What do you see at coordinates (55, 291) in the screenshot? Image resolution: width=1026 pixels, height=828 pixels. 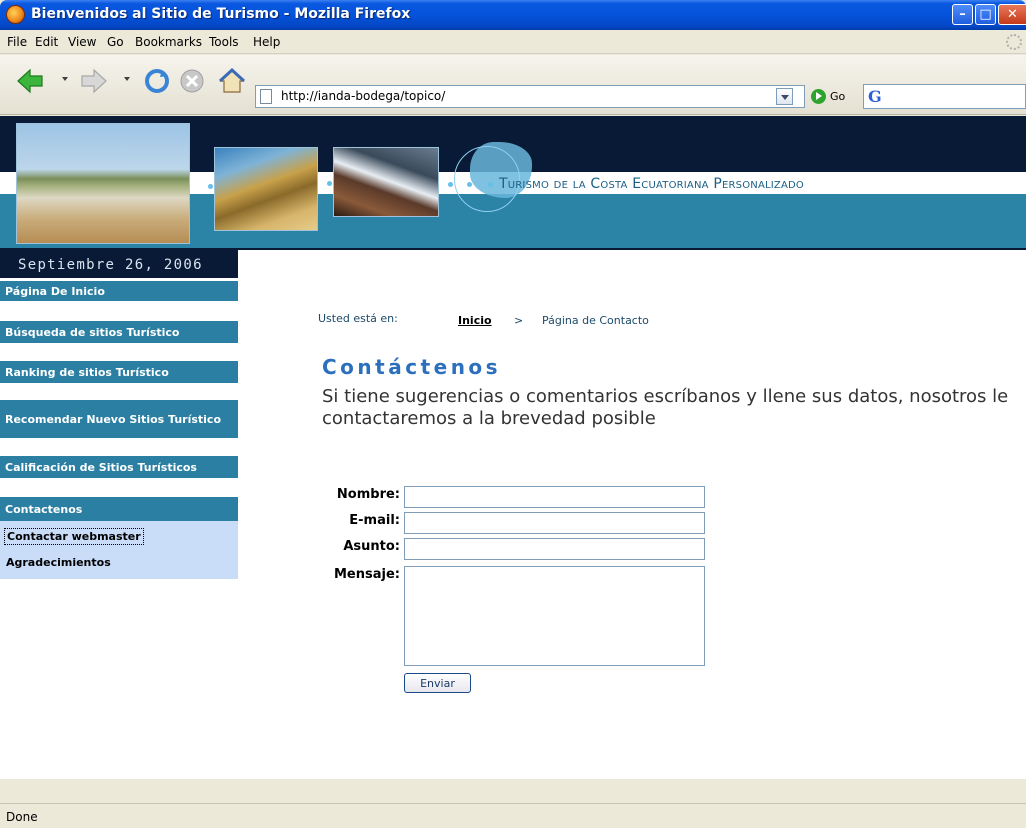 I see `sidebar-item-label: Página De Inicio` at bounding box center [55, 291].